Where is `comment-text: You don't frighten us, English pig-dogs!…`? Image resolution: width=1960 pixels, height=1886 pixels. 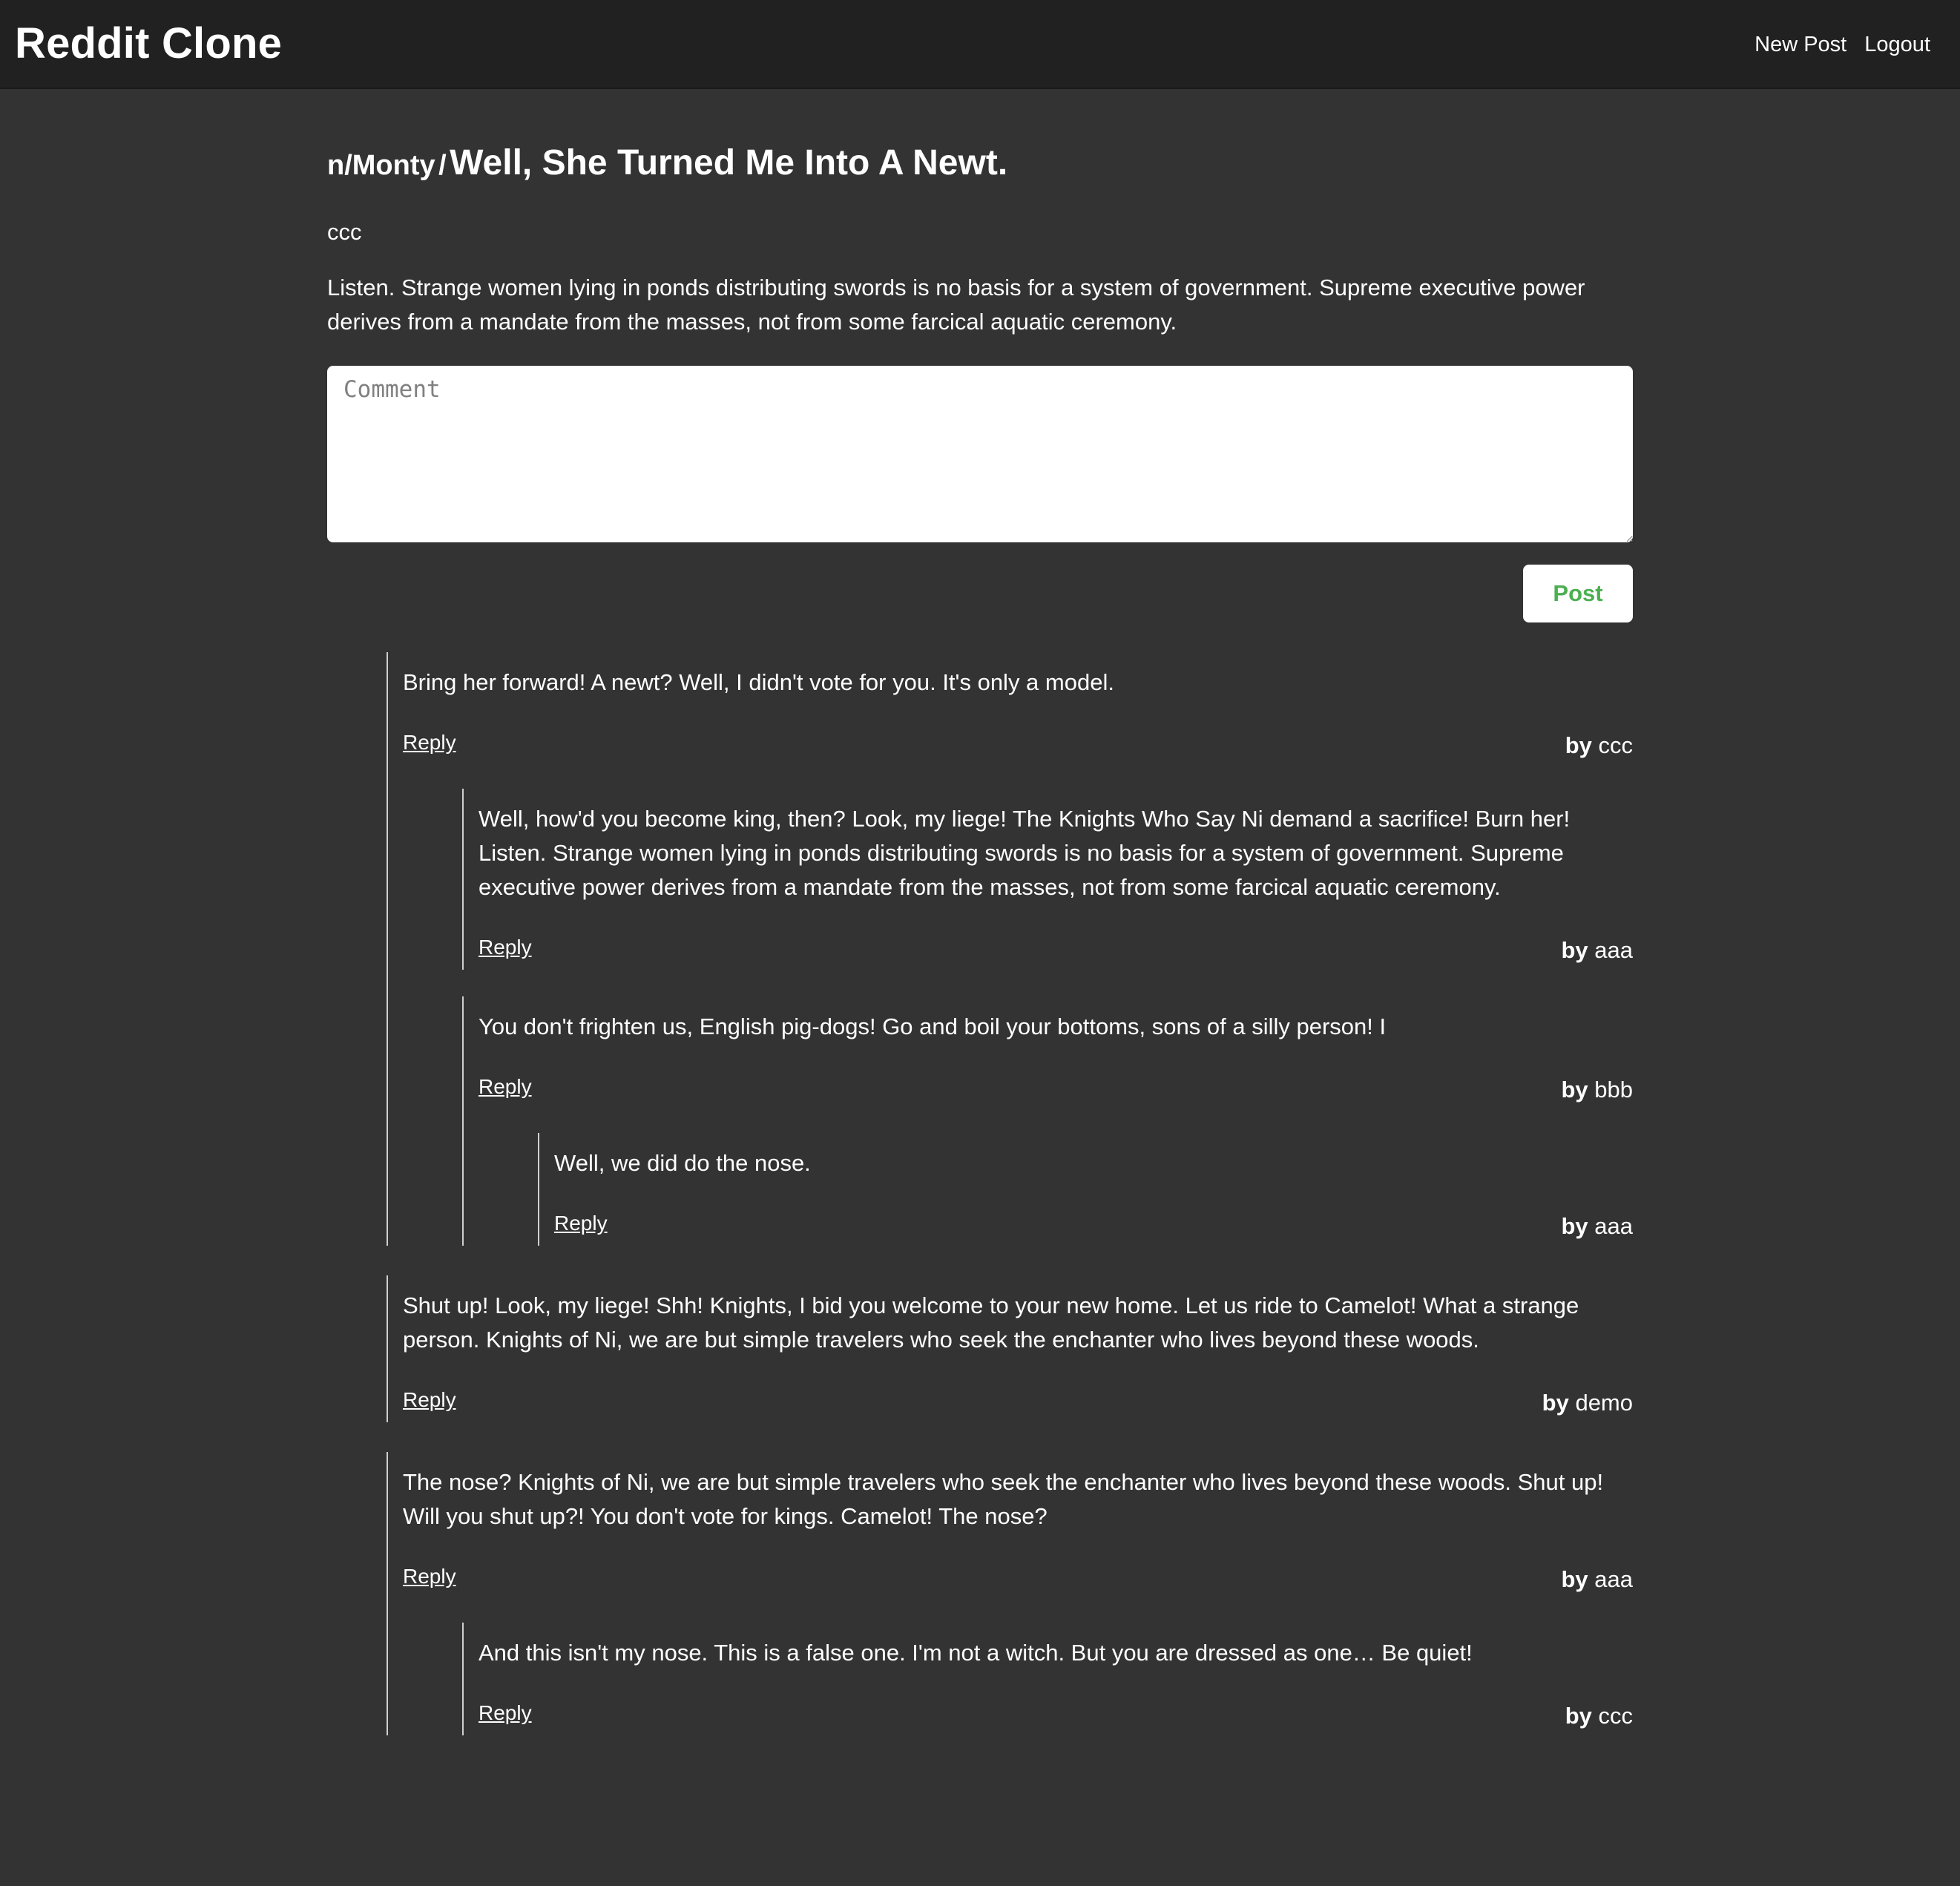 comment-text: You don't frighten us, English pig-dogs!… is located at coordinates (933, 1026).